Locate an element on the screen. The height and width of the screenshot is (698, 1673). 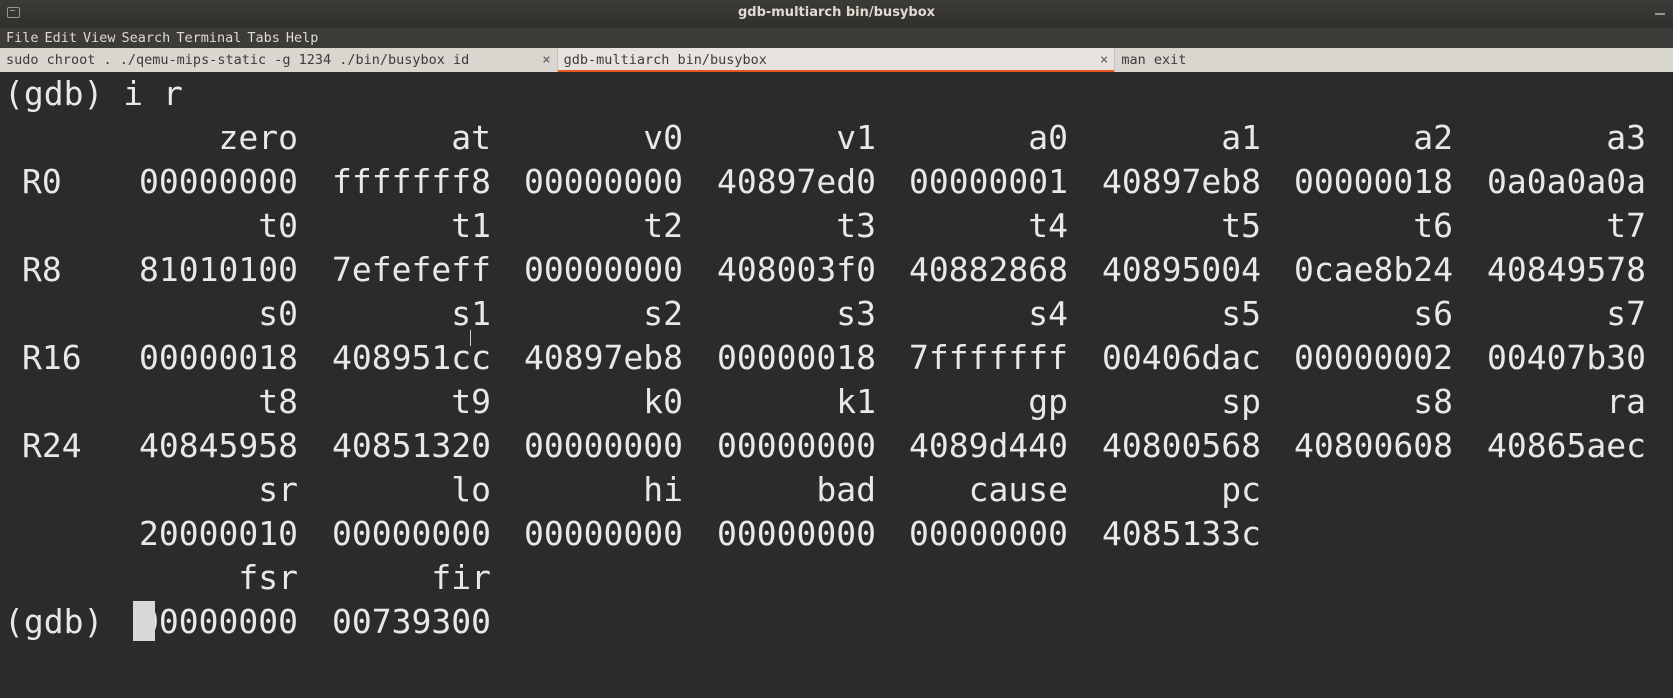
register-name: sp is located at coordinates (1241, 401).